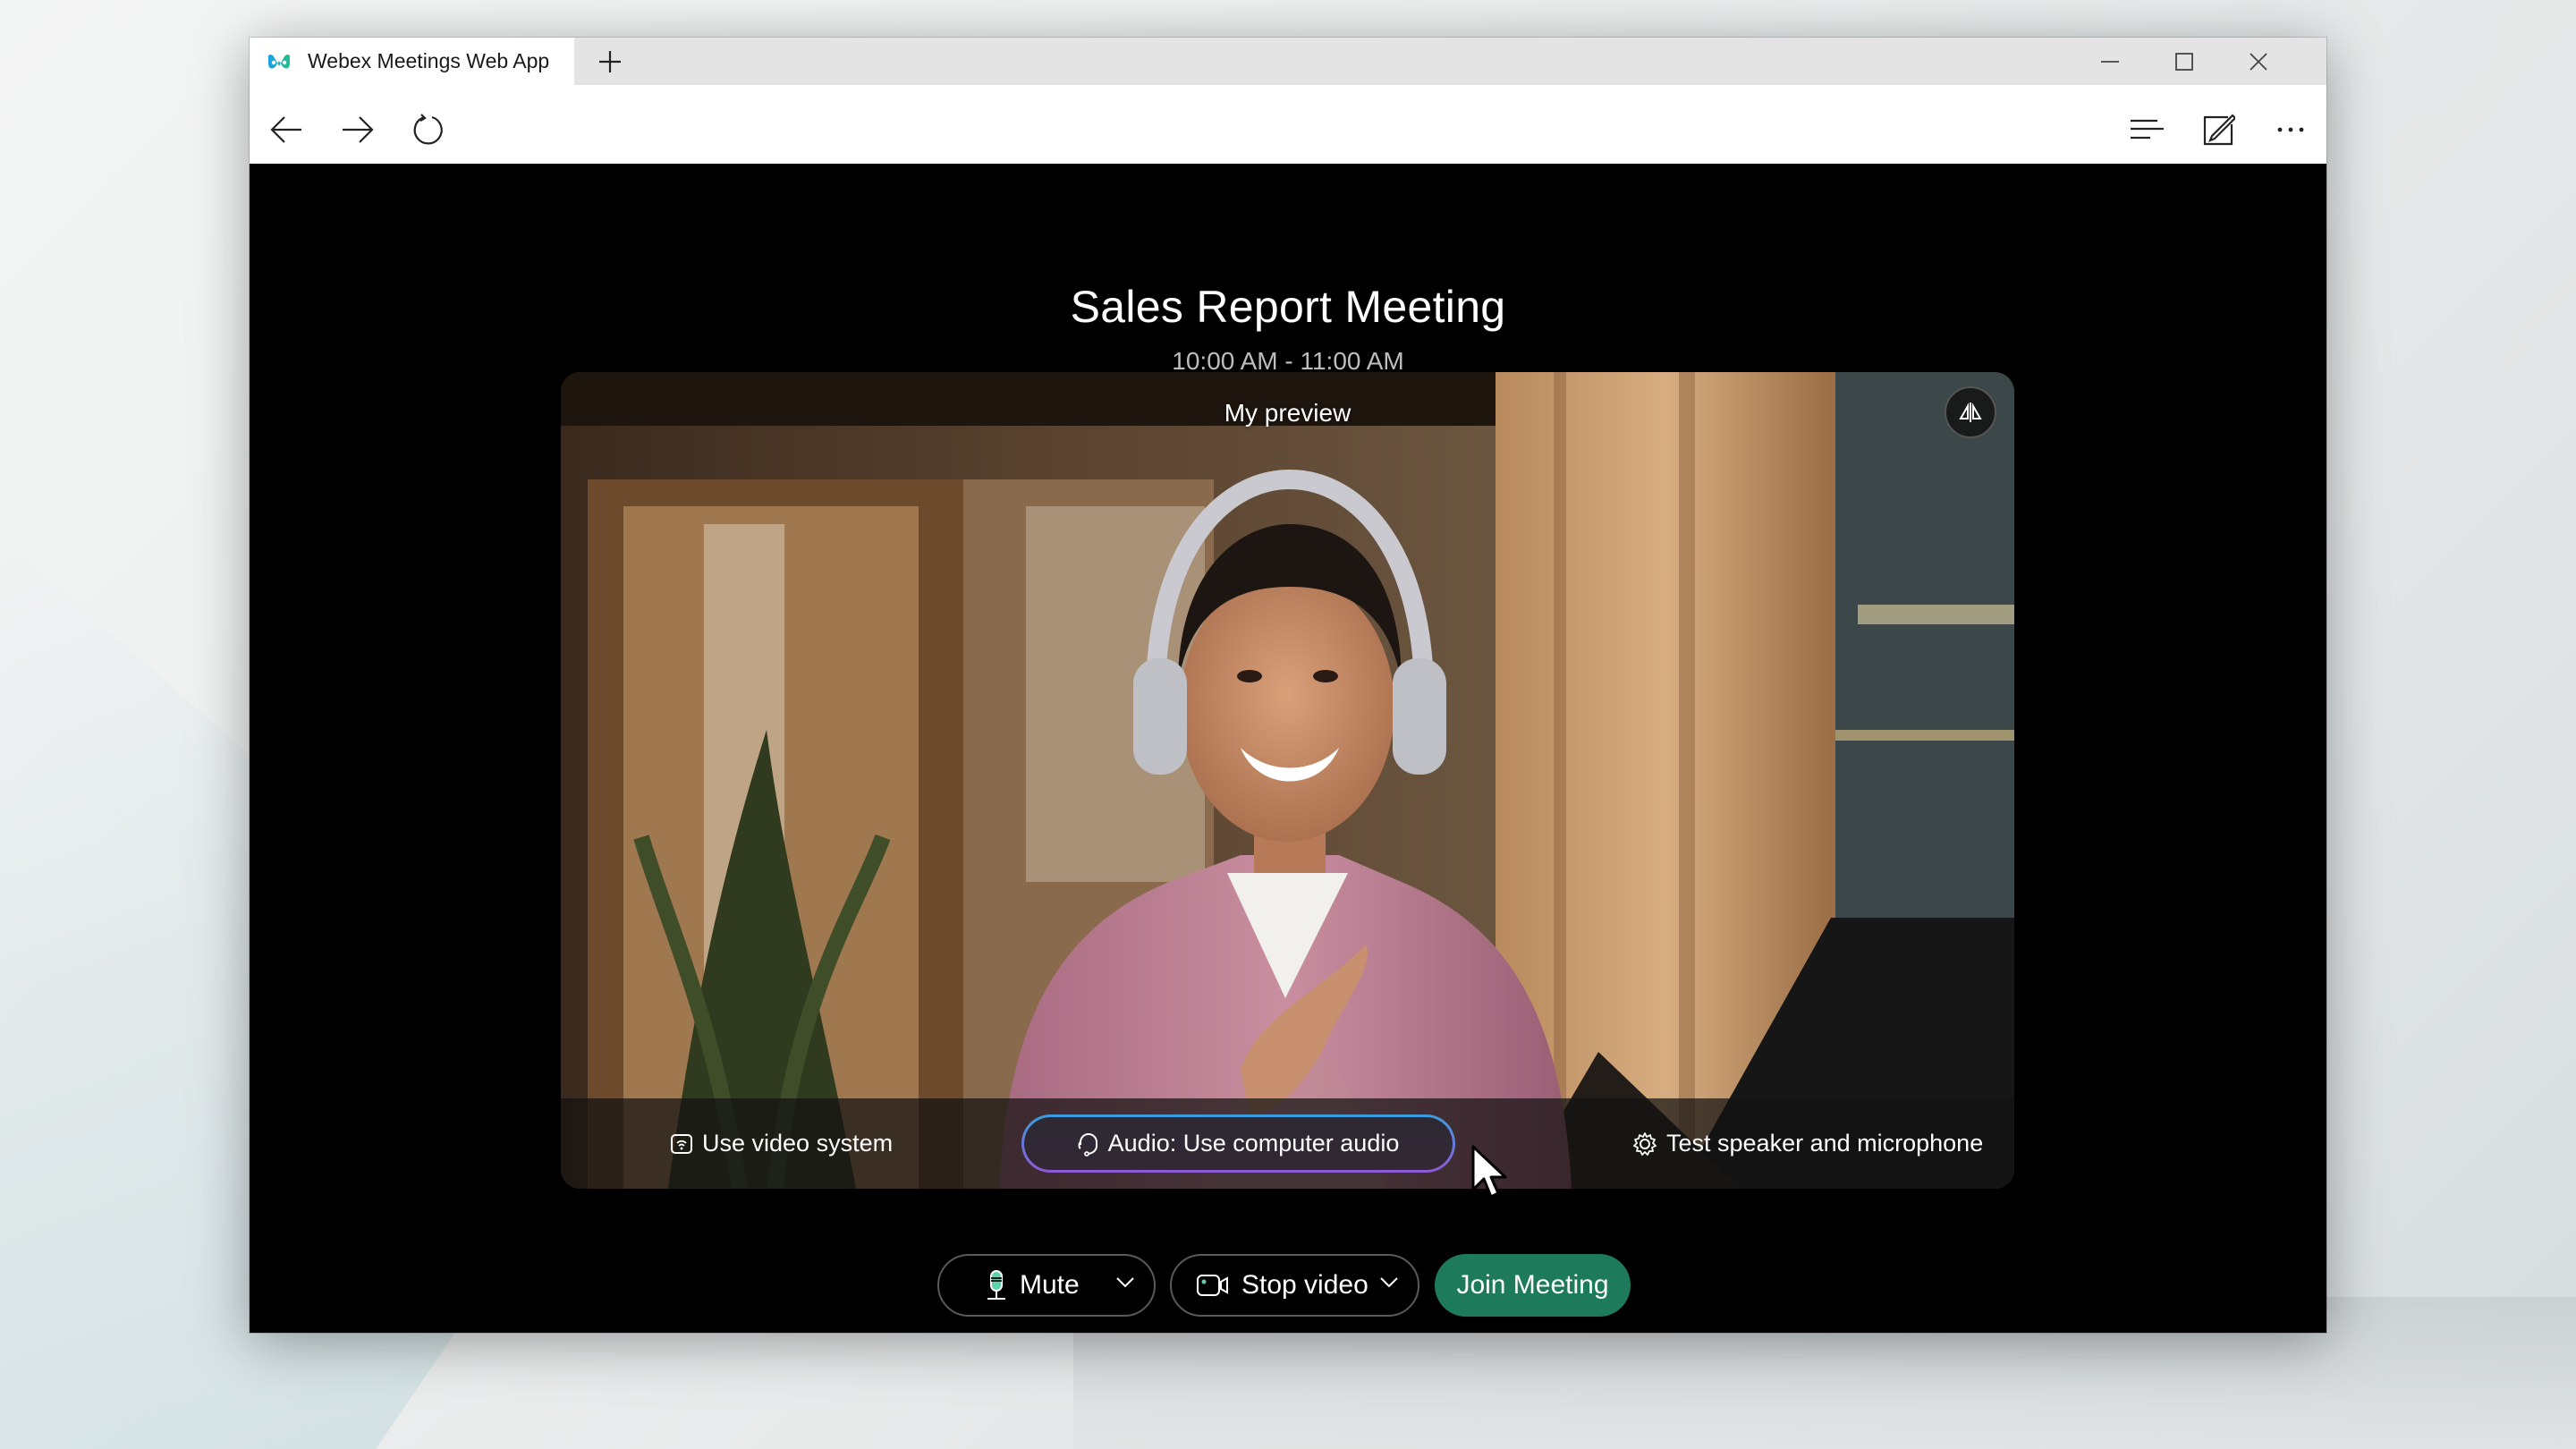  What do you see at coordinates (1212, 1285) in the screenshot?
I see `video-camera-icon` at bounding box center [1212, 1285].